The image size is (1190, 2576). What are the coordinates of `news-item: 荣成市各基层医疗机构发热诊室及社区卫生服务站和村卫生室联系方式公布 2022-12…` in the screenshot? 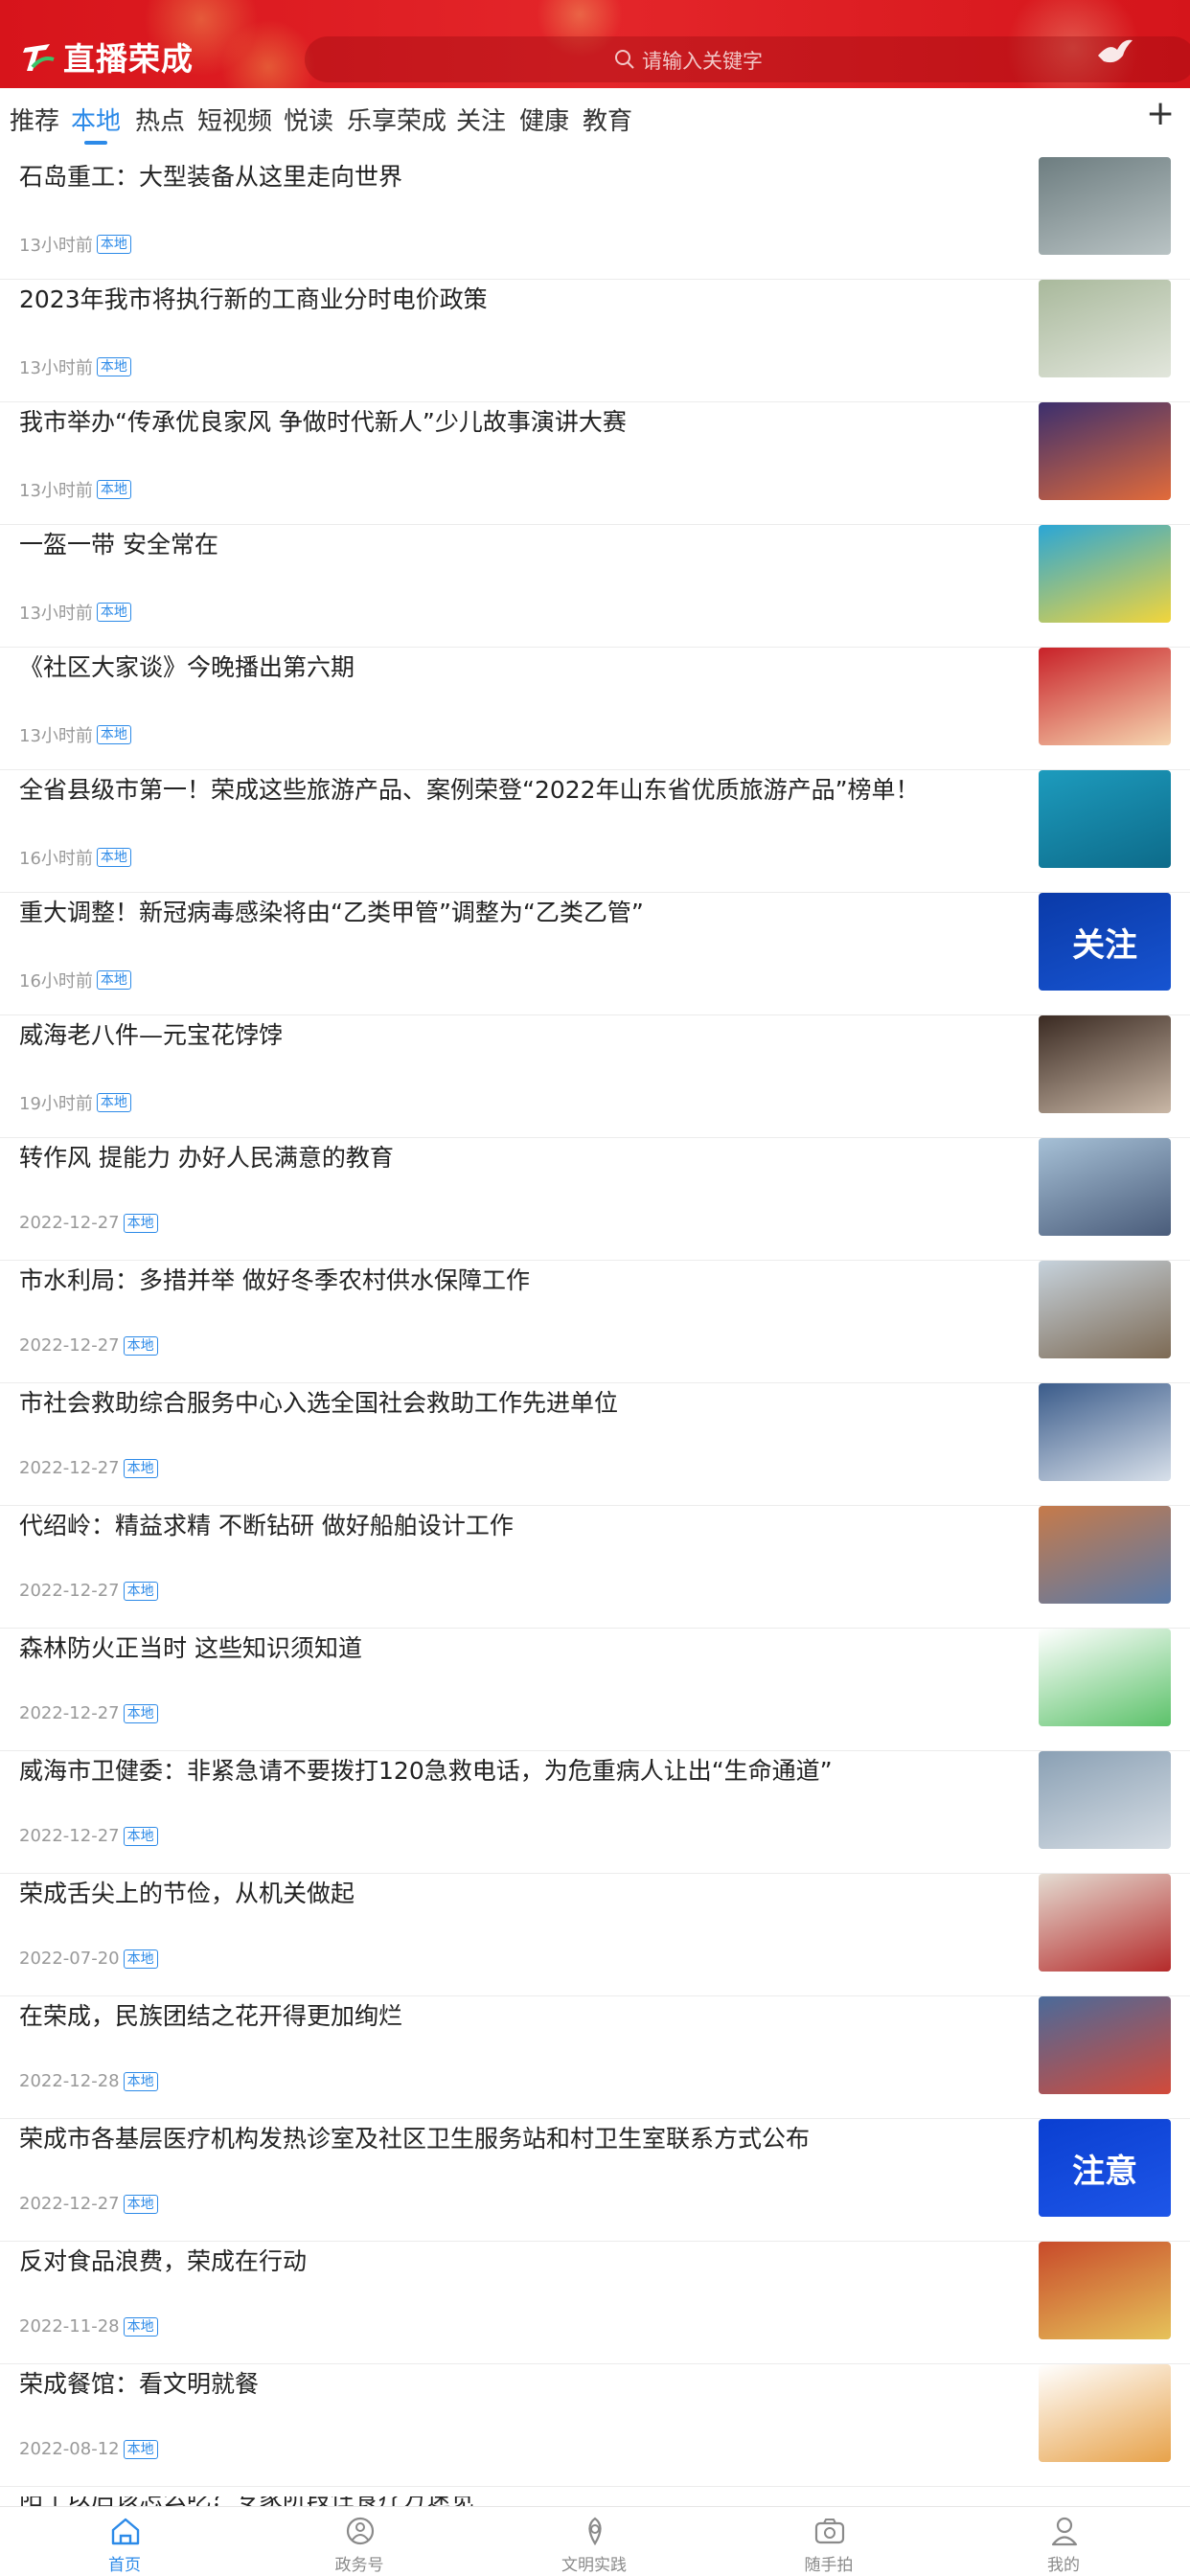 It's located at (595, 2180).